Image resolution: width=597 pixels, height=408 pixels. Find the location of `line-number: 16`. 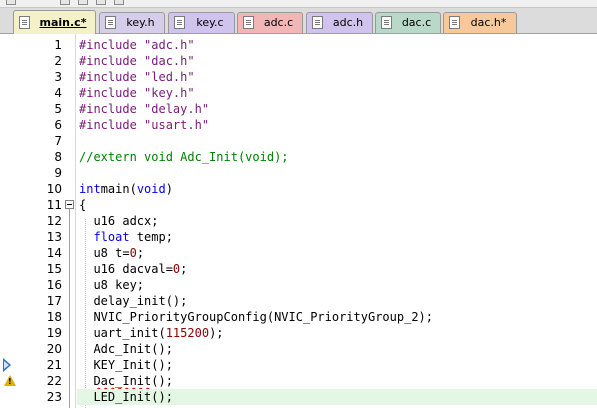

line-number: 16 is located at coordinates (54, 285).